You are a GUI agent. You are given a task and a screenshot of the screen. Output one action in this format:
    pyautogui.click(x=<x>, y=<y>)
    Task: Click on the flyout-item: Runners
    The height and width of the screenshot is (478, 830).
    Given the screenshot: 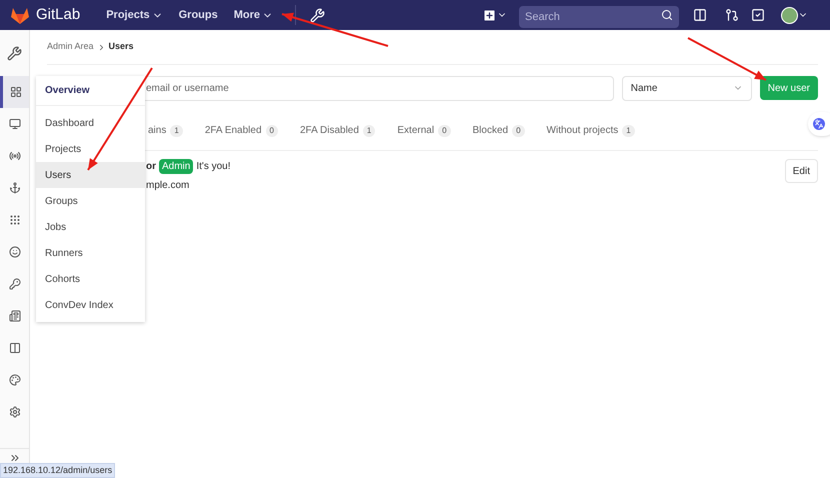 What is the action you would take?
    pyautogui.click(x=90, y=253)
    